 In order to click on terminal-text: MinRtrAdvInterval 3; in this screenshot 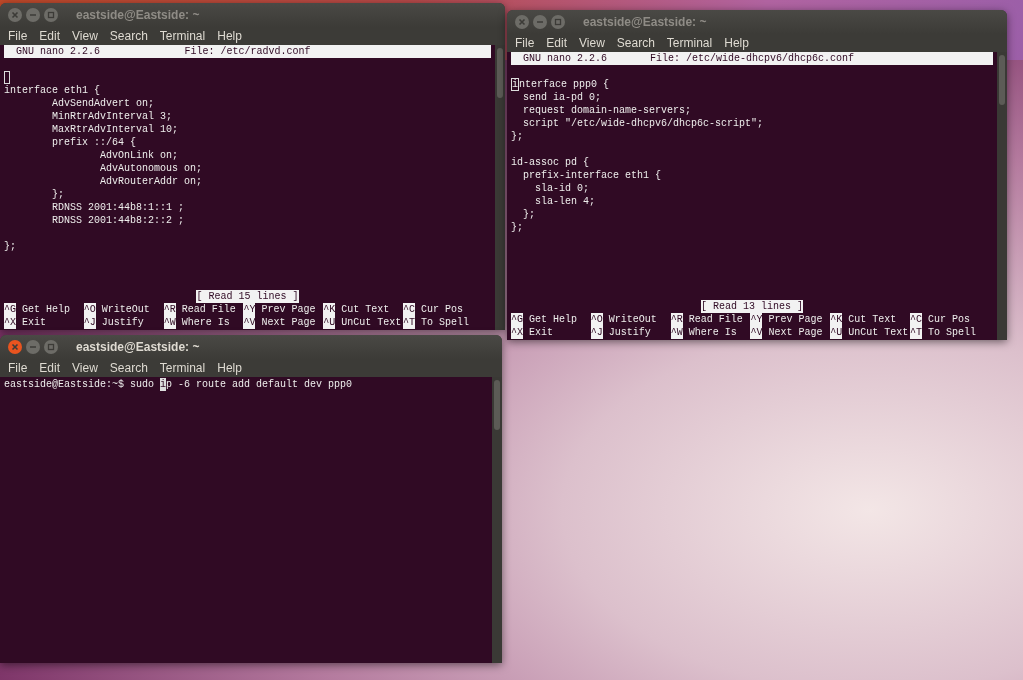, I will do `click(112, 116)`.